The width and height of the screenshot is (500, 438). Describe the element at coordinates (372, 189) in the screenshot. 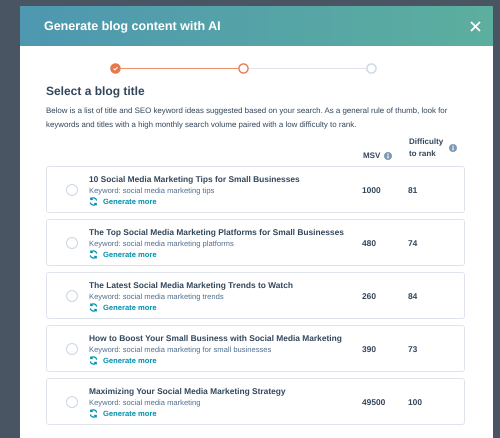

I see `msv-value: 1000` at that location.